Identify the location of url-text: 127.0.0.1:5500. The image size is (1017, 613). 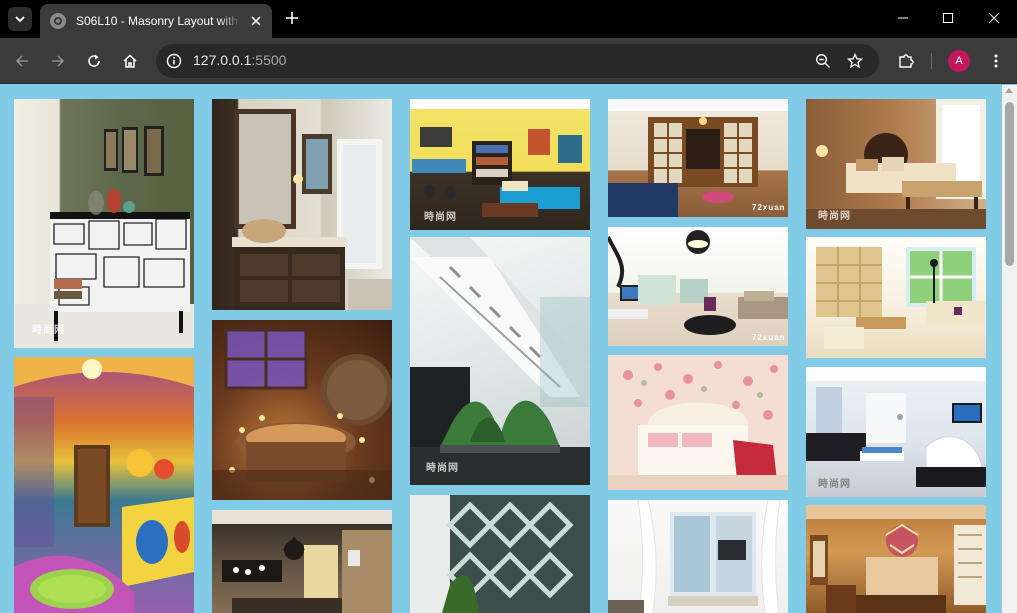
(239, 60).